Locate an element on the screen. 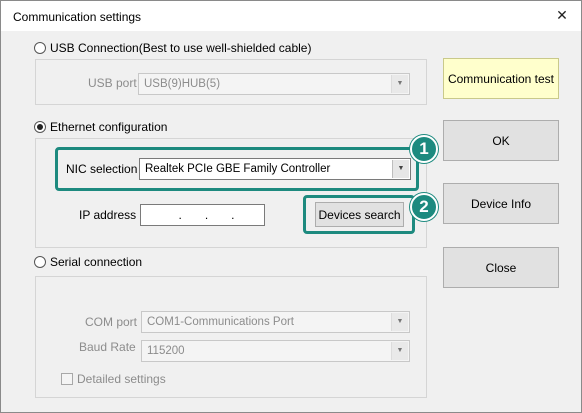 The width and height of the screenshot is (582, 413). ok-button: OK is located at coordinates (501, 140).